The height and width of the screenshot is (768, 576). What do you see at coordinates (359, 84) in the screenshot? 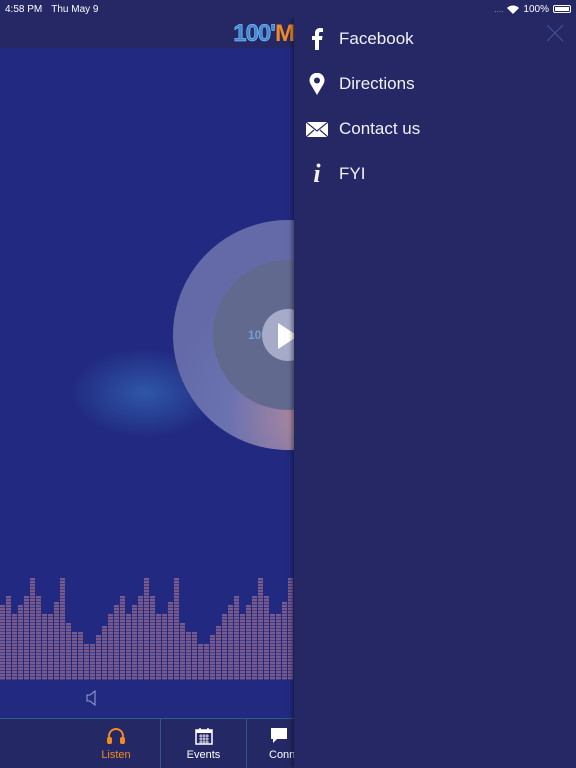
I see `menu-item-directions: Directions` at bounding box center [359, 84].